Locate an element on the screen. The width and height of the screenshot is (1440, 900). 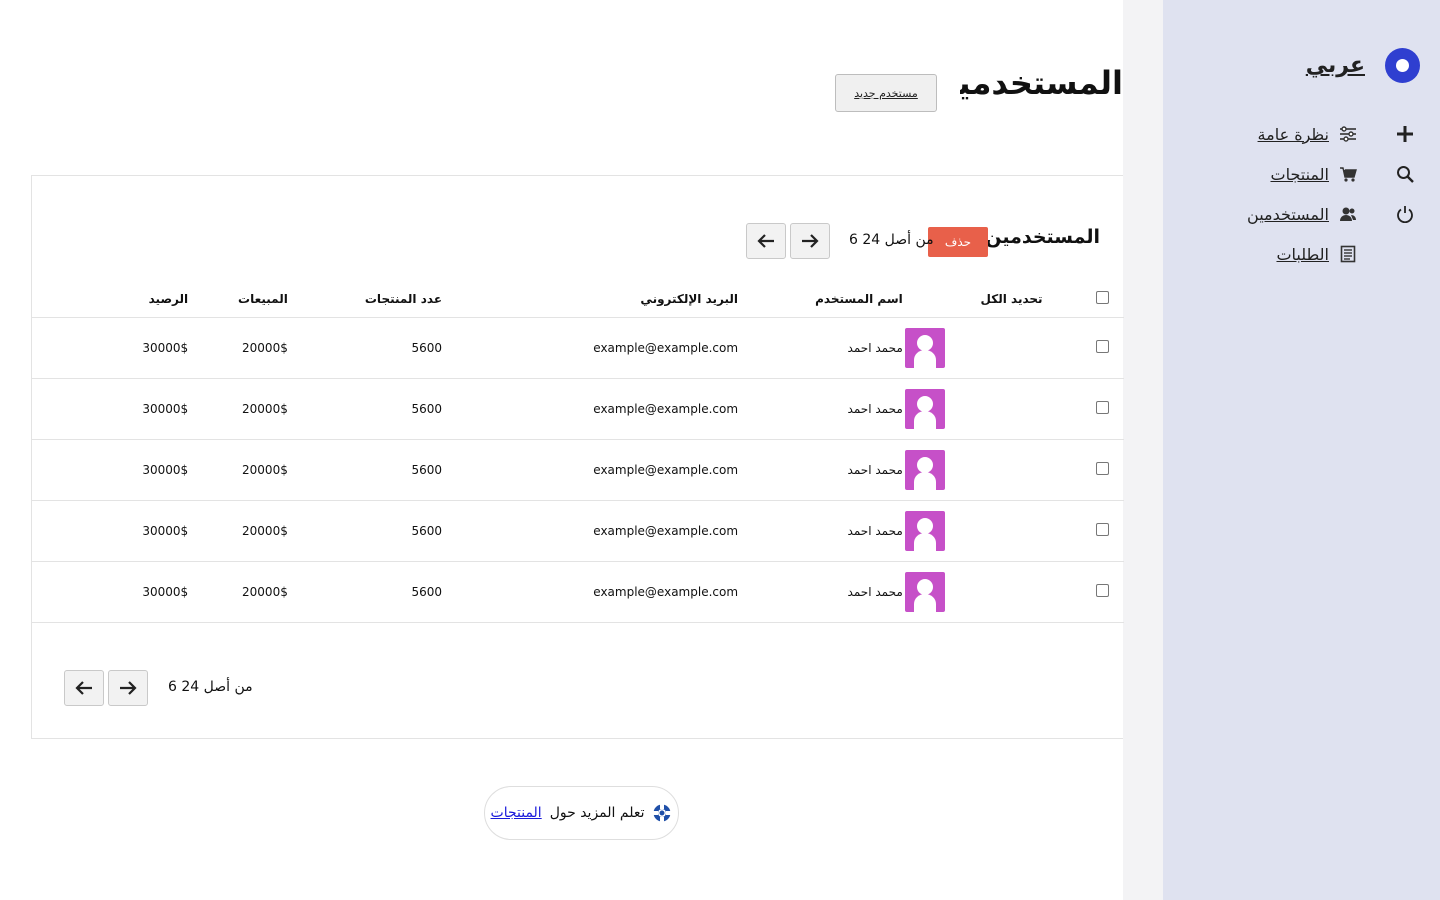
plus-icon is located at coordinates (1405, 134).